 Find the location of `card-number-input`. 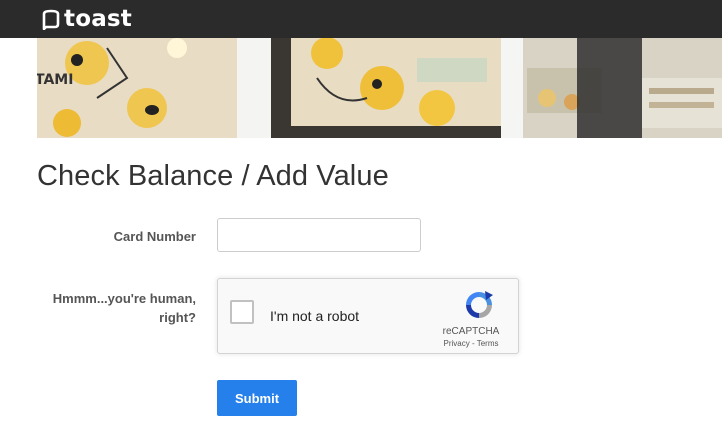

card-number-input is located at coordinates (319, 235).